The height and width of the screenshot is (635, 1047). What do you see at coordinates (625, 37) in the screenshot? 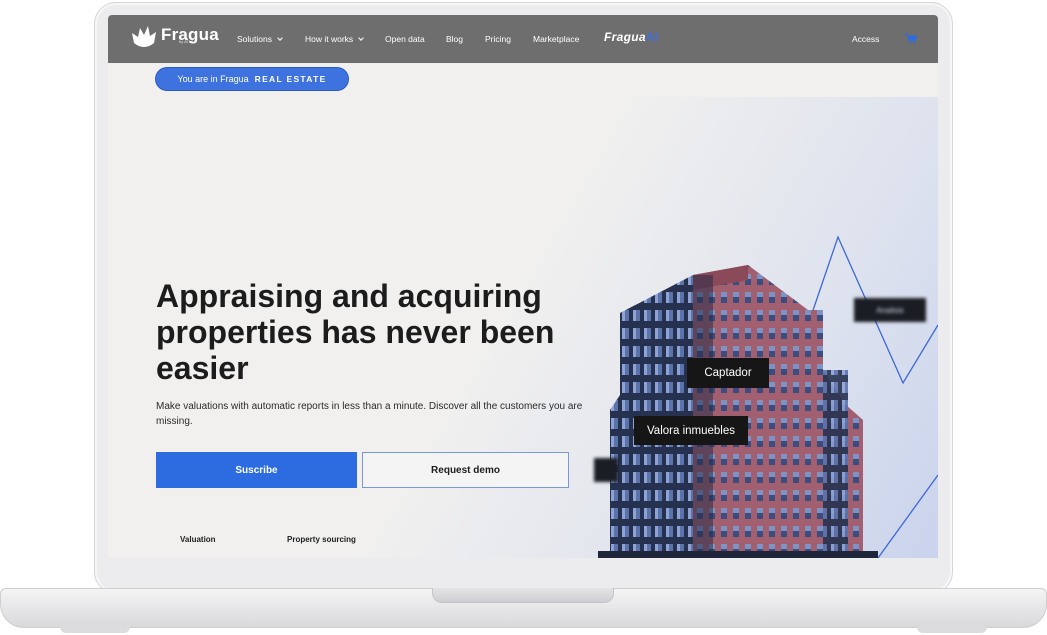
I see `ai-brand-name: Fragua` at bounding box center [625, 37].